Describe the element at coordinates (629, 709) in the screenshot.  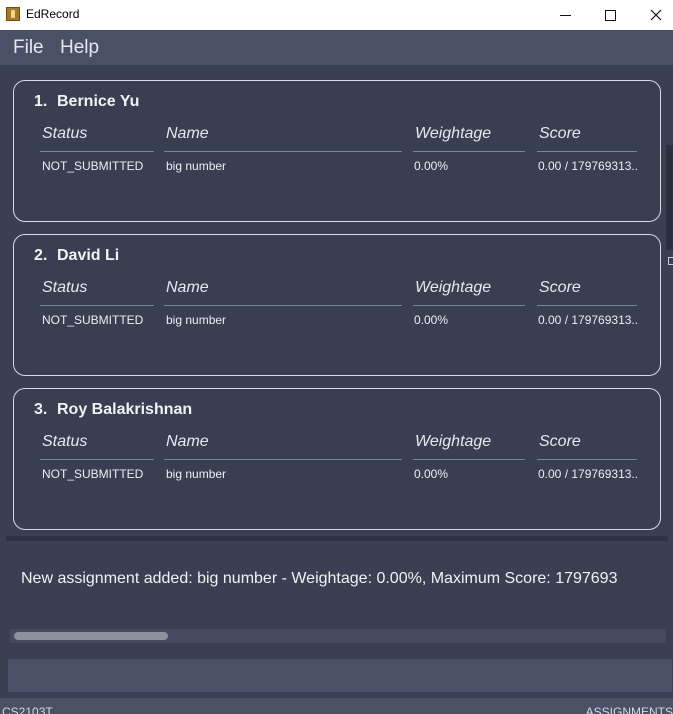
I see `status-view: ASSIGNMENTS` at that location.